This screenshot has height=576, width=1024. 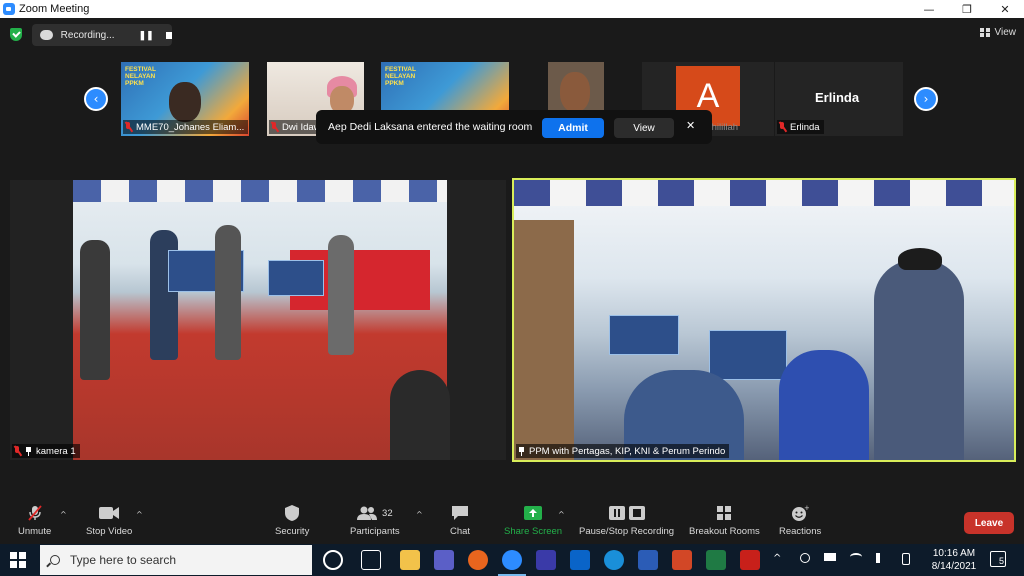 I want to click on tent-banner, so click(x=260, y=191).